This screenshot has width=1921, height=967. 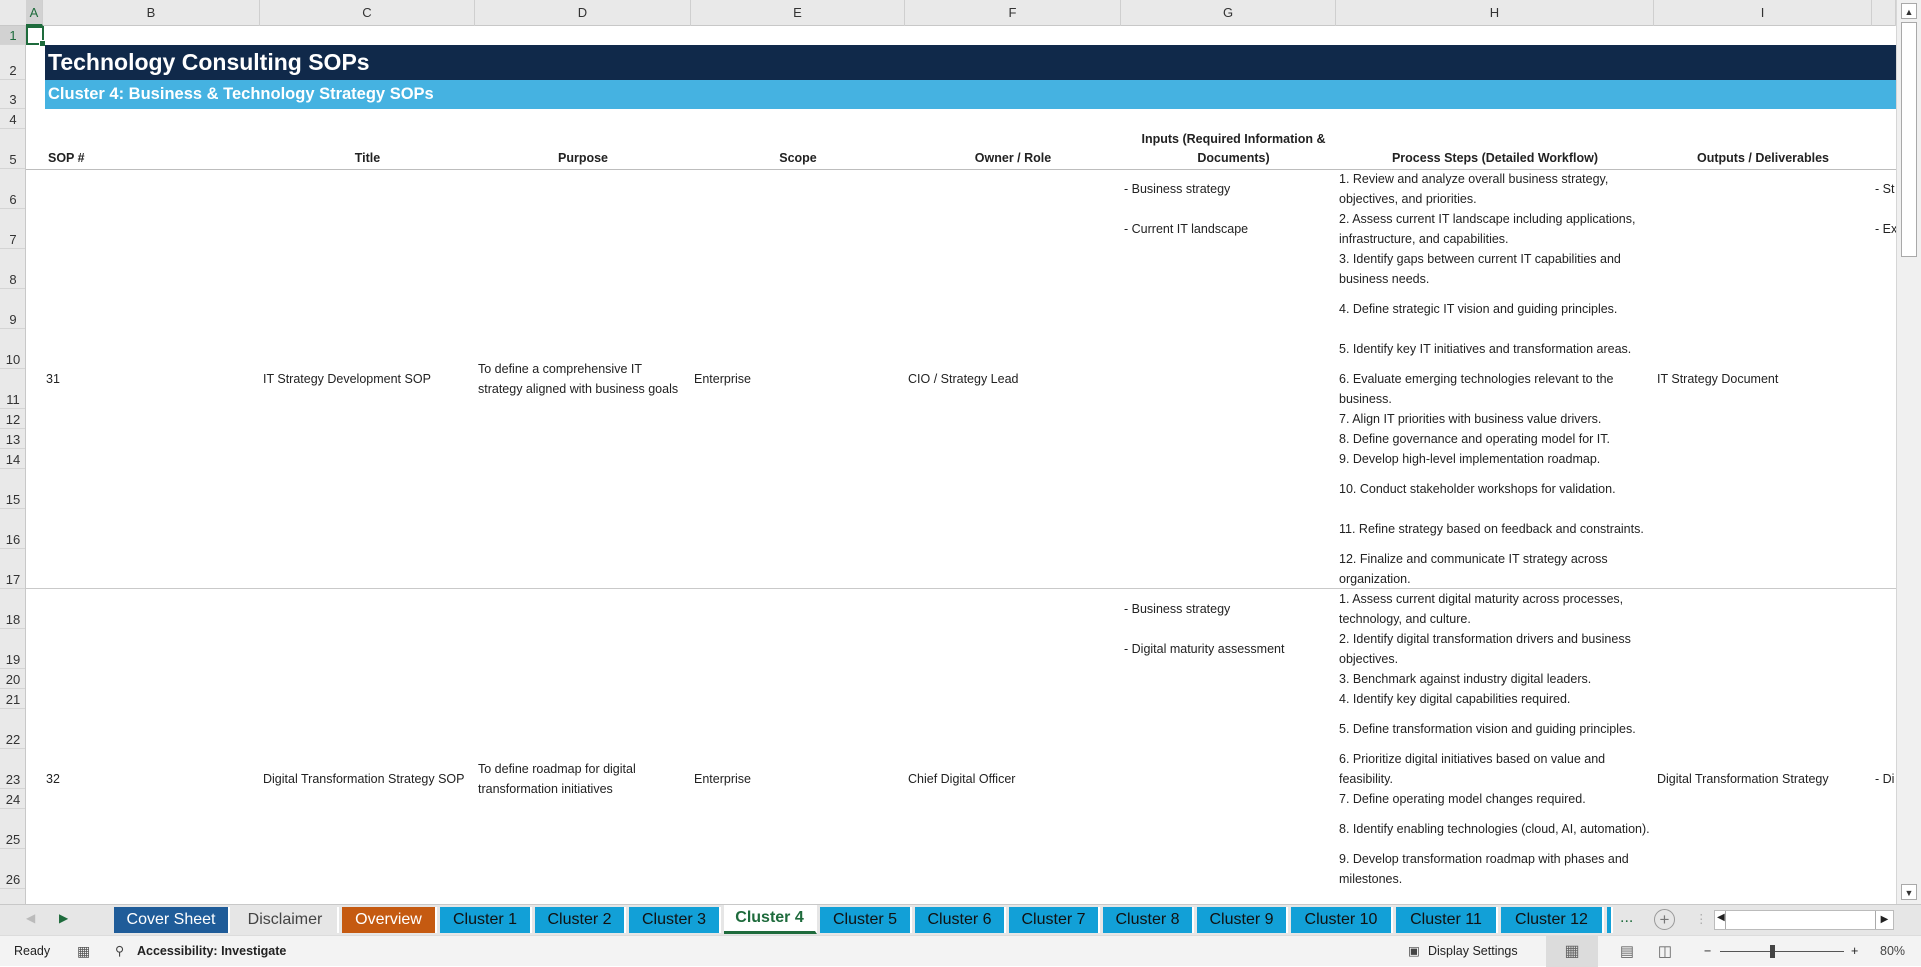 What do you see at coordinates (1572, 951) in the screenshot?
I see `normal-view-icon: ▦` at bounding box center [1572, 951].